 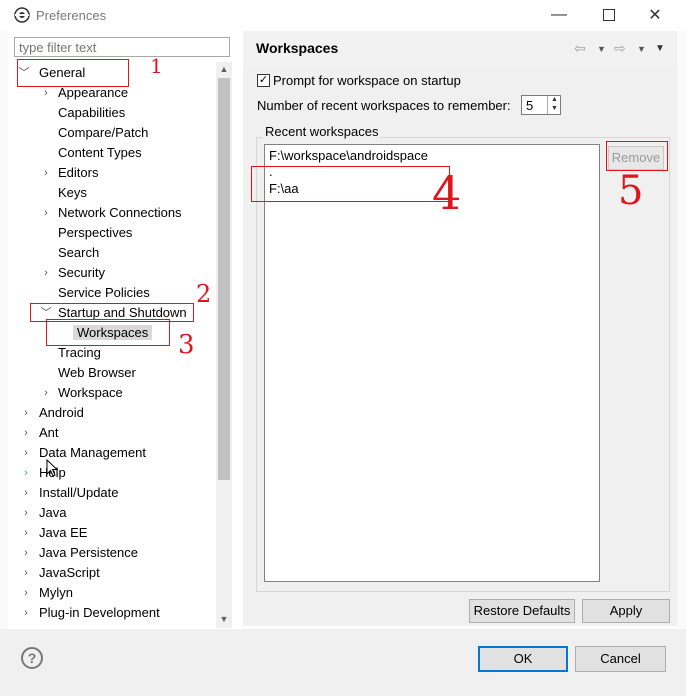 I want to click on tree-item-label: Plug-in Development, so click(x=99, y=612).